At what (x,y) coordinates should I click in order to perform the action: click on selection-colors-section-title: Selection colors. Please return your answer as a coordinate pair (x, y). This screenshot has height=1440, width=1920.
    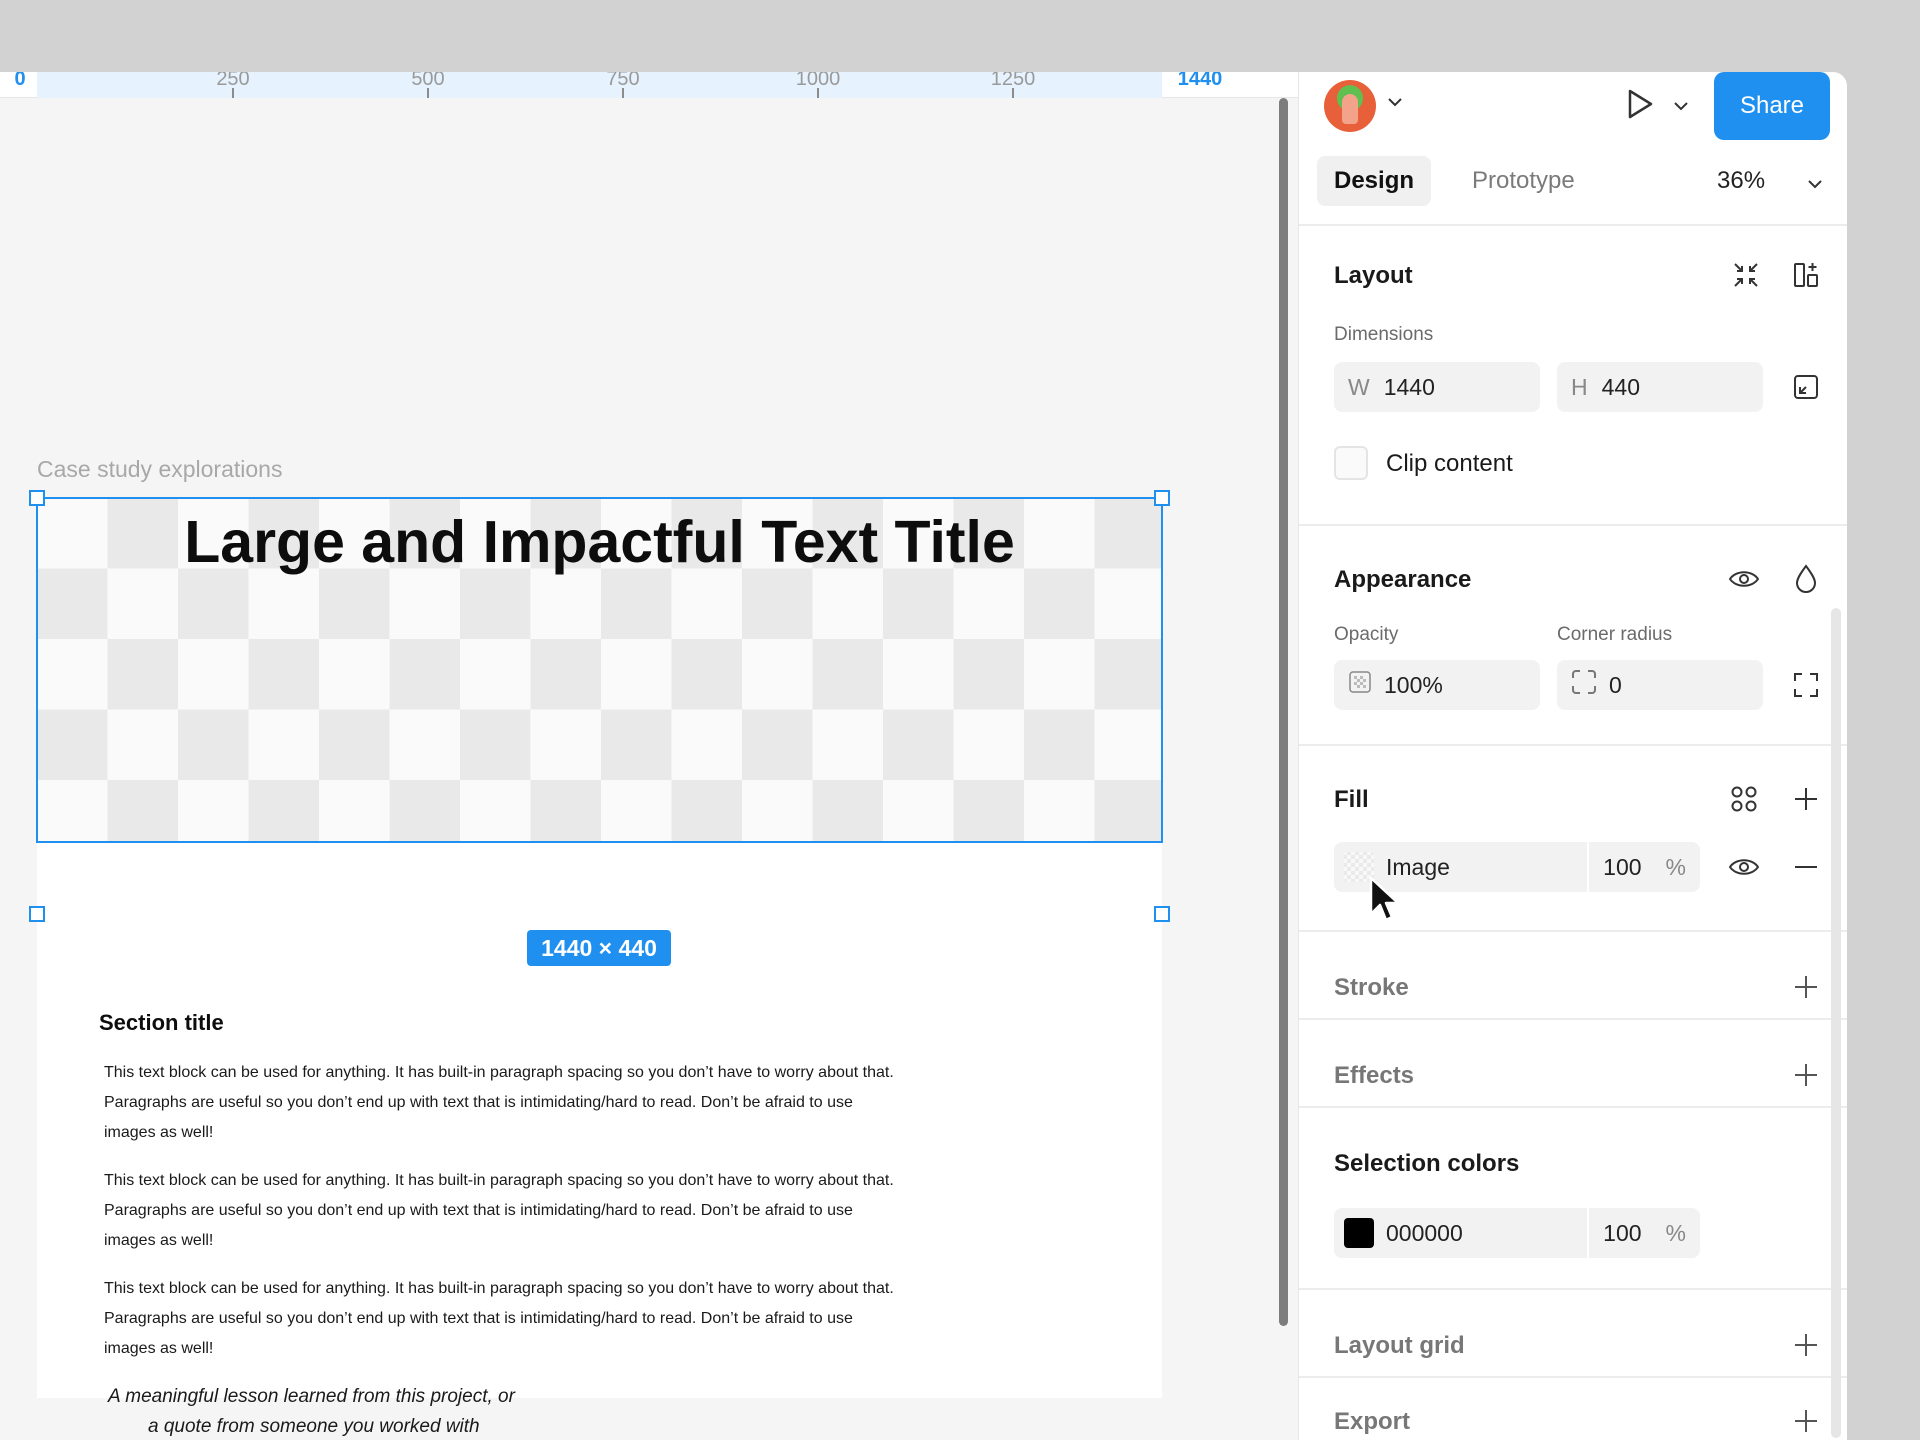
    Looking at the image, I should click on (1427, 1163).